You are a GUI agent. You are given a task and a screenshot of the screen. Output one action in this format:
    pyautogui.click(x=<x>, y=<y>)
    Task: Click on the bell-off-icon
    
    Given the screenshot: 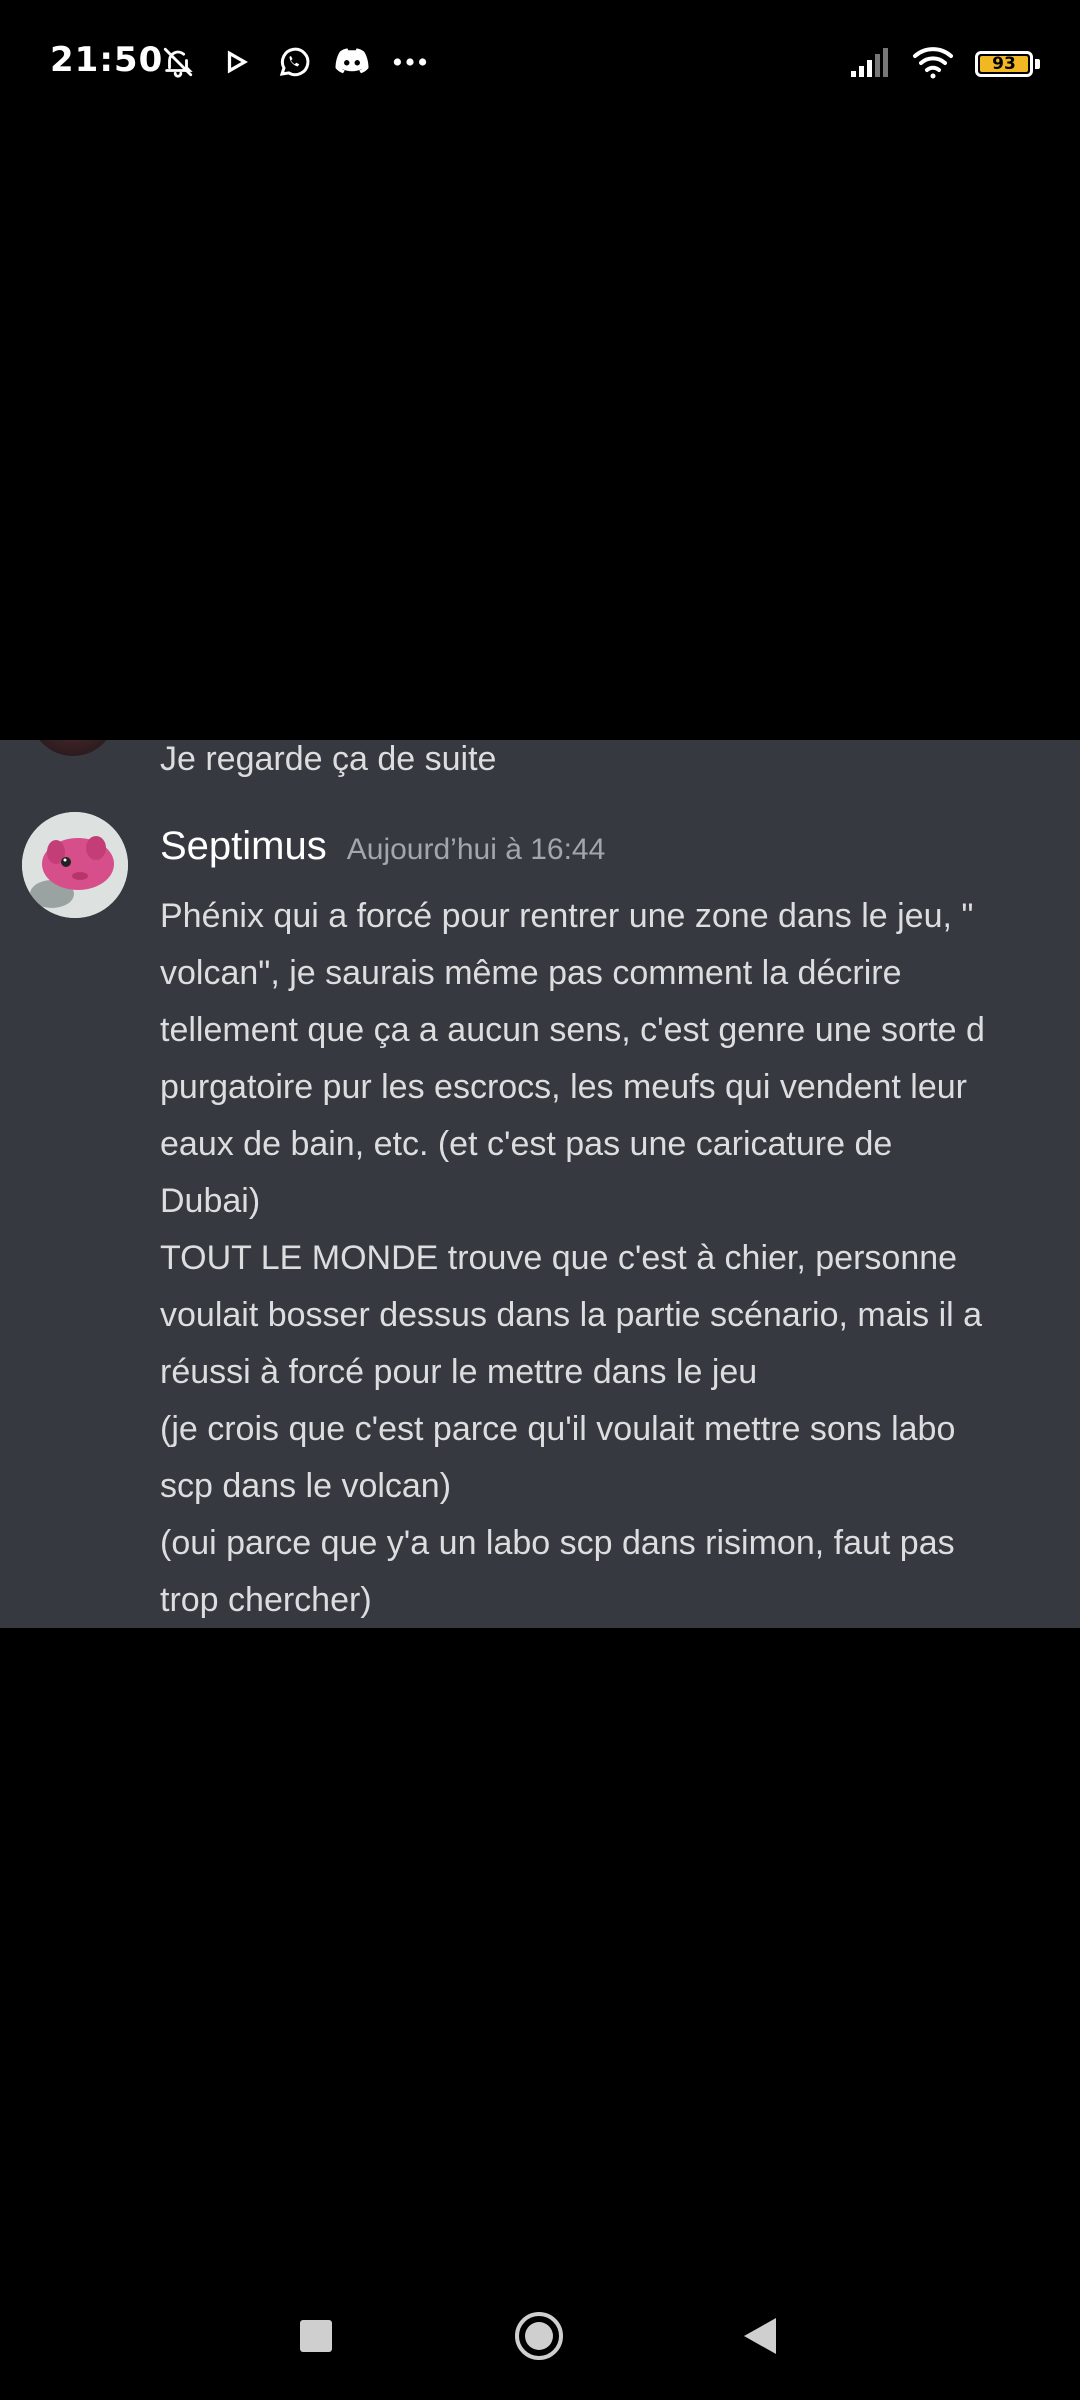 What is the action you would take?
    pyautogui.click(x=178, y=62)
    